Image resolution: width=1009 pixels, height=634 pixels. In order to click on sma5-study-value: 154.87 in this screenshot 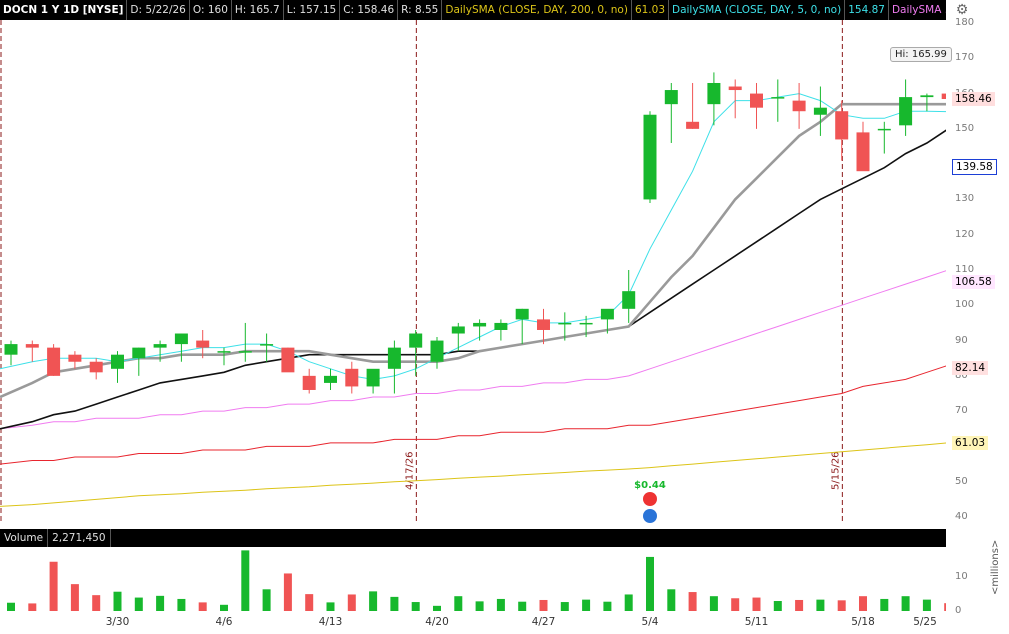, I will do `click(867, 10)`.